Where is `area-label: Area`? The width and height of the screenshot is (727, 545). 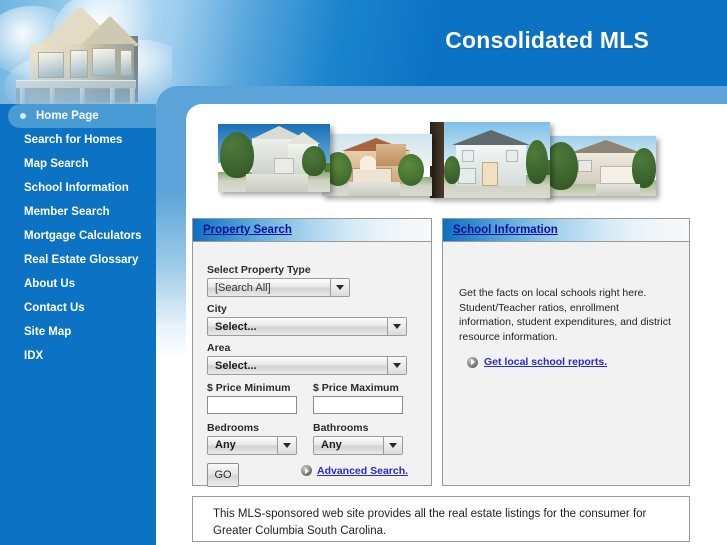
area-label: Area is located at coordinates (219, 348).